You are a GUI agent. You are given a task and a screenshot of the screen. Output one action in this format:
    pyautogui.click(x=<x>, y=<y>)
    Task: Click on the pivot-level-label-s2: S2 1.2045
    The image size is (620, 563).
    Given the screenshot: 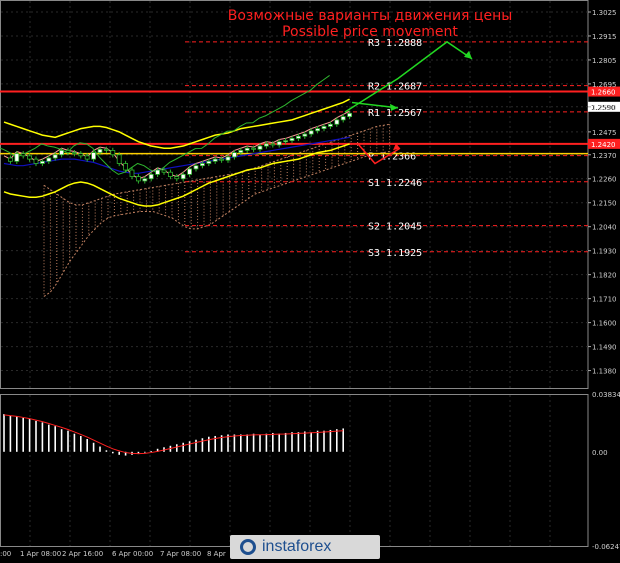 What is the action you would take?
    pyautogui.click(x=395, y=227)
    